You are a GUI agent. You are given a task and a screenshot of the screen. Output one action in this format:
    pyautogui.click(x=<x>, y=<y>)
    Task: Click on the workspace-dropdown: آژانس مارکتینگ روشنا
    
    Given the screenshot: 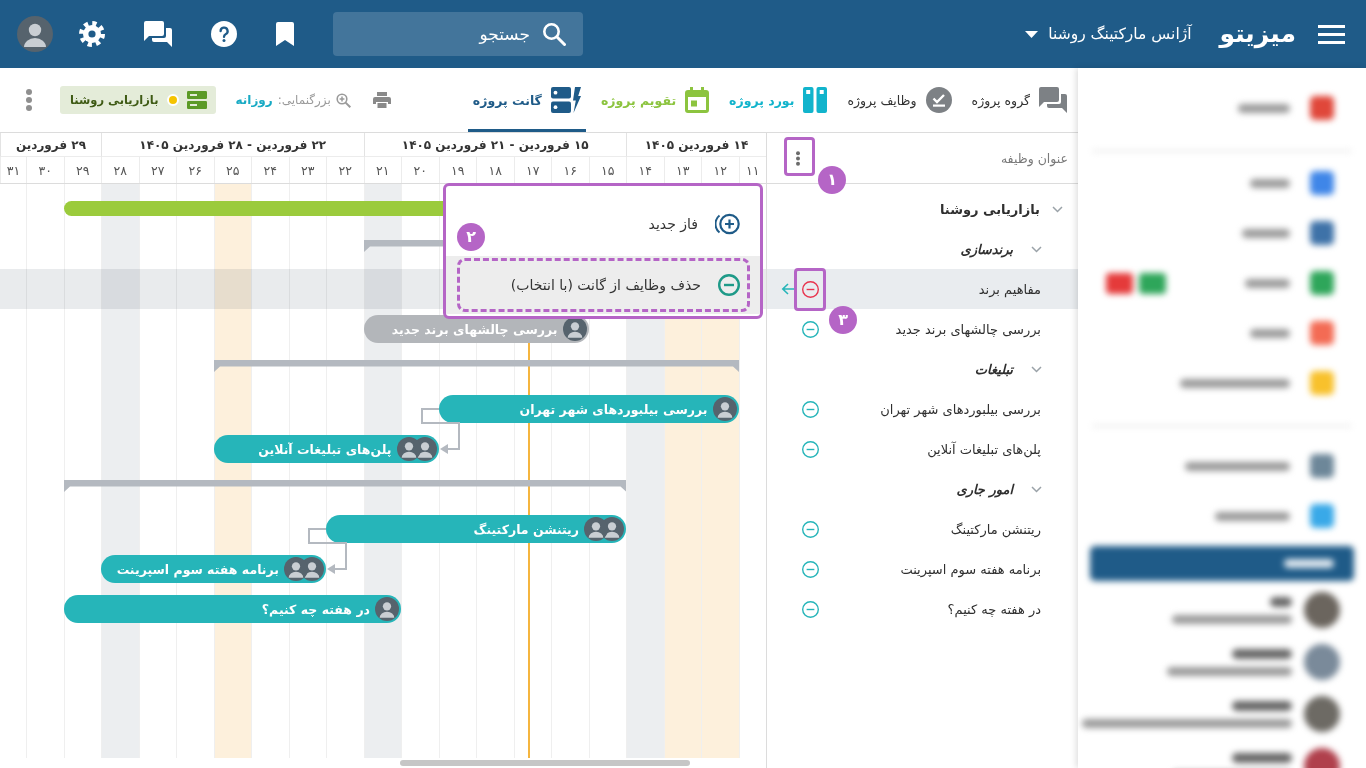 What is the action you would take?
    pyautogui.click(x=1108, y=34)
    